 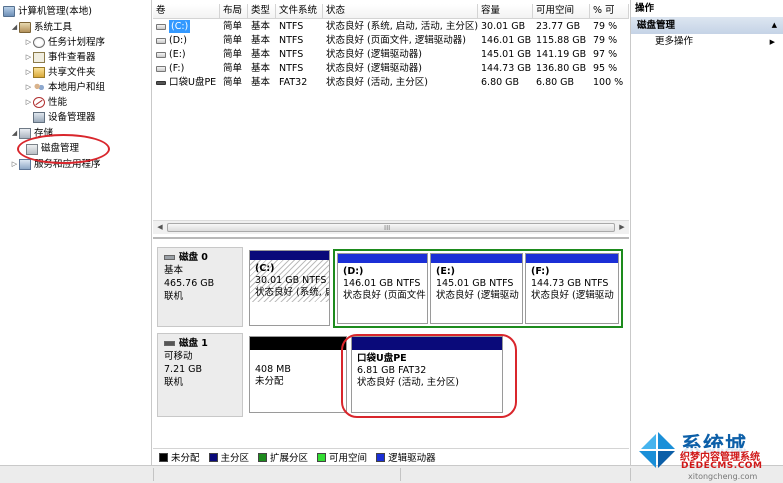 I want to click on computer-management-icon, so click(x=9, y=11).